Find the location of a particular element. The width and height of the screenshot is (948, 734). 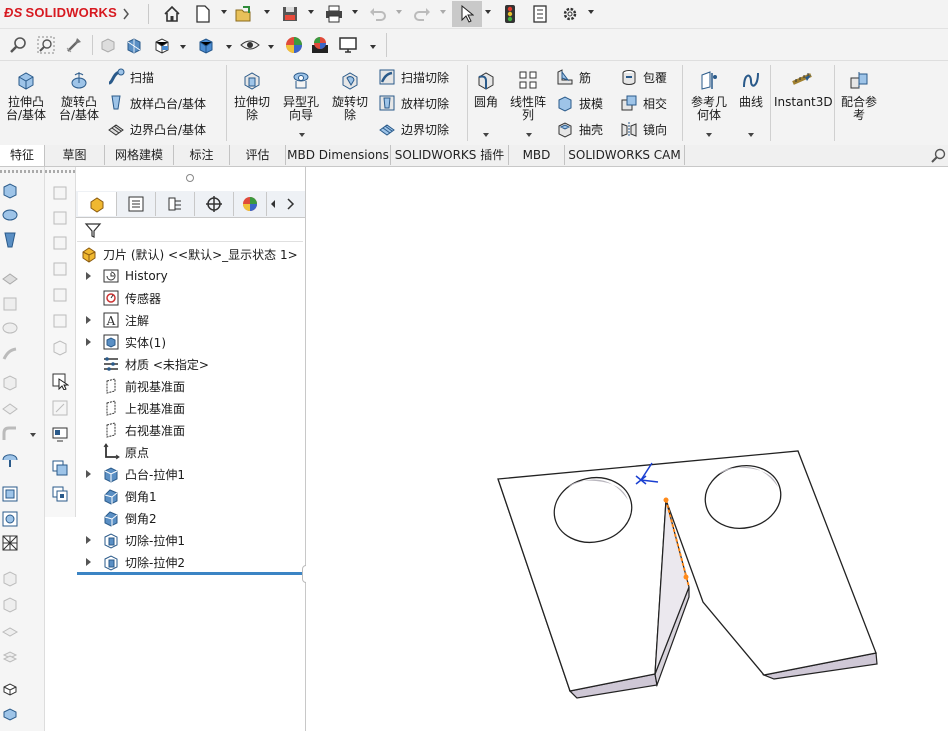

boundary-boss-icon is located at coordinates (10, 278).